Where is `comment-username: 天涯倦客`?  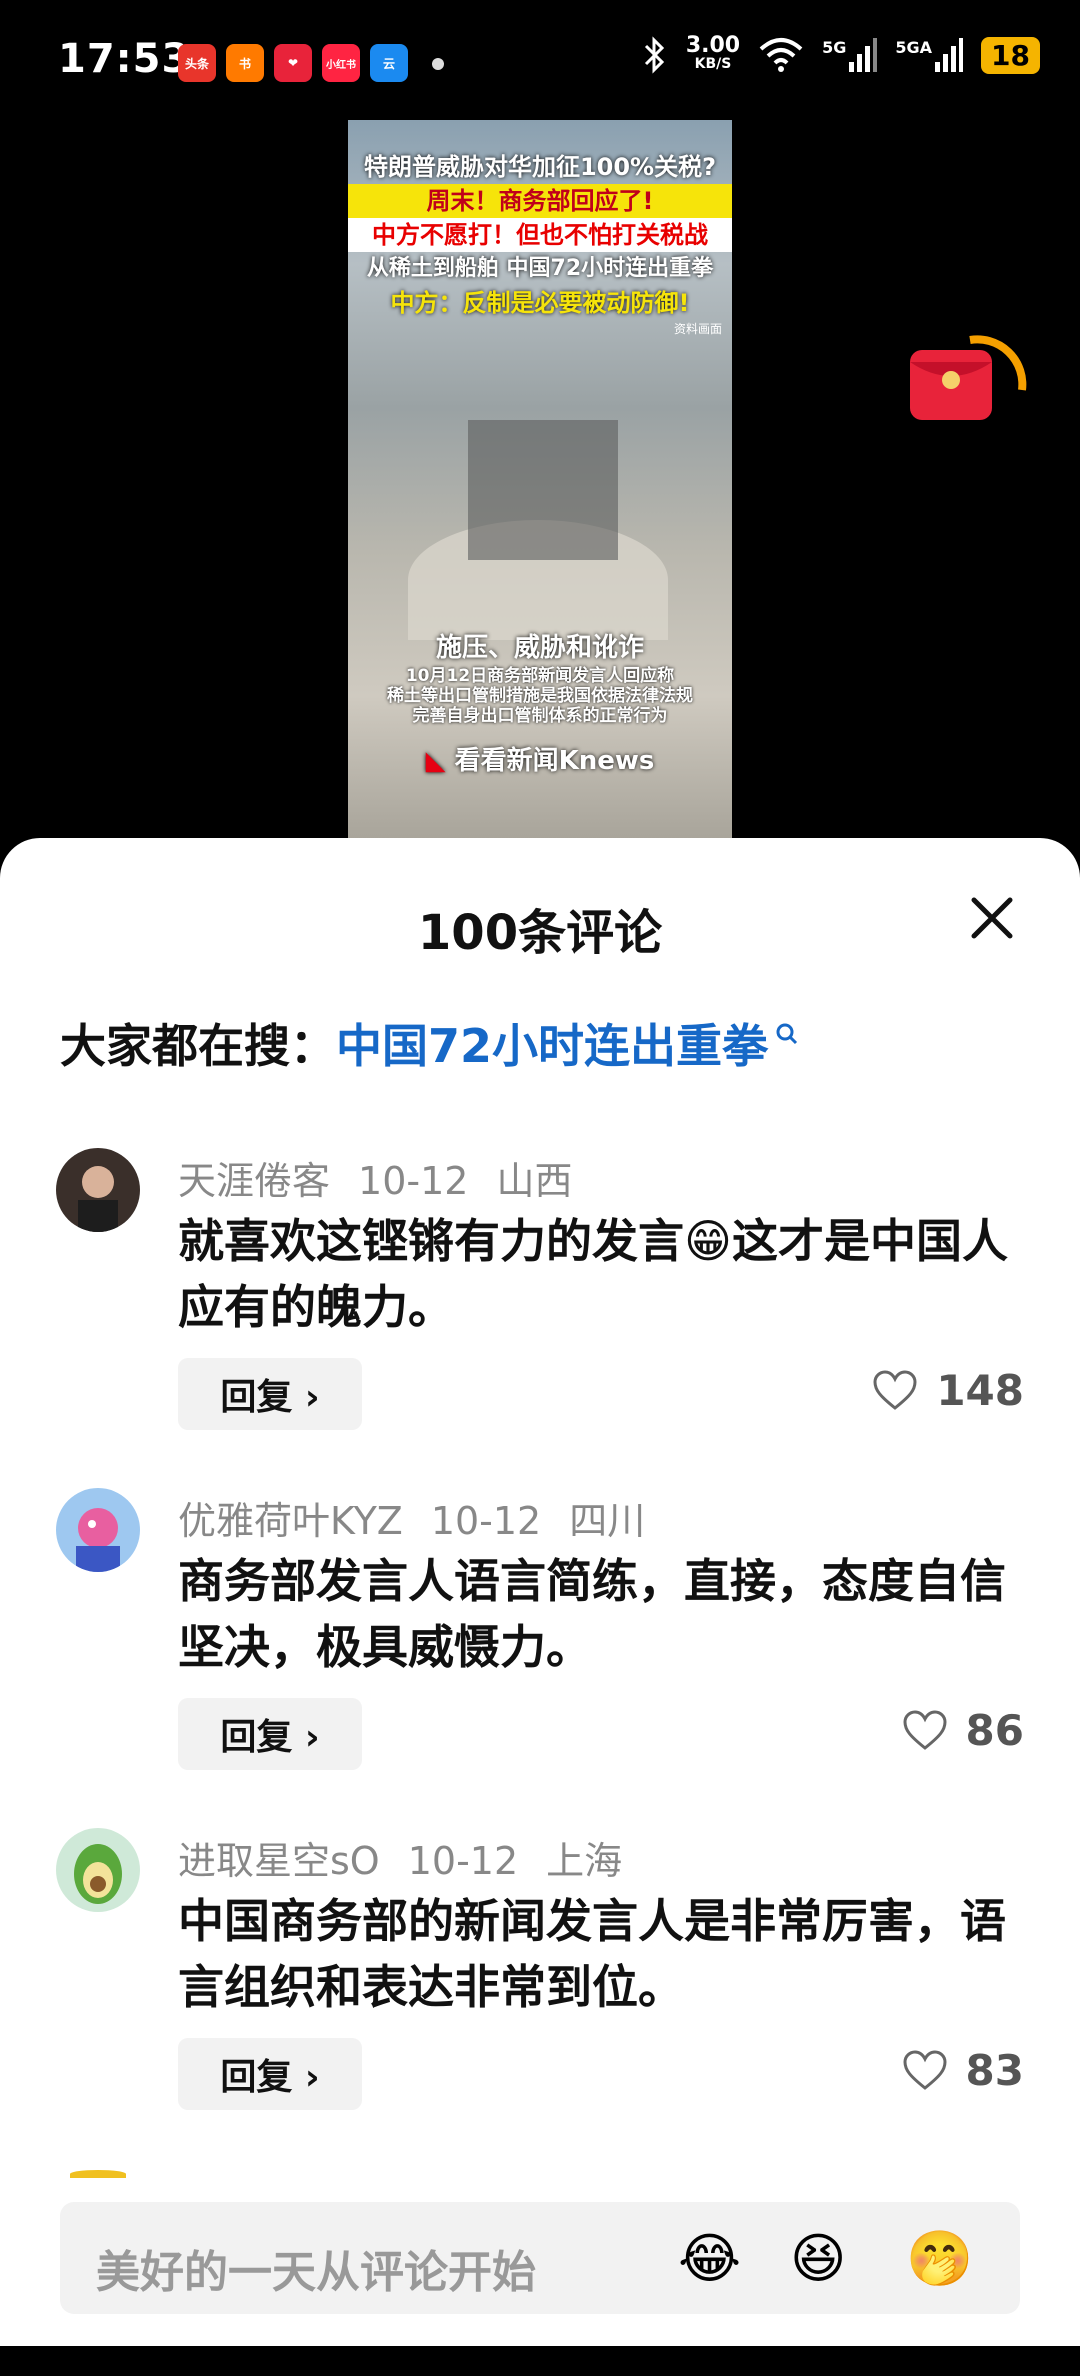
comment-username: 天涯倦客 is located at coordinates (254, 1181).